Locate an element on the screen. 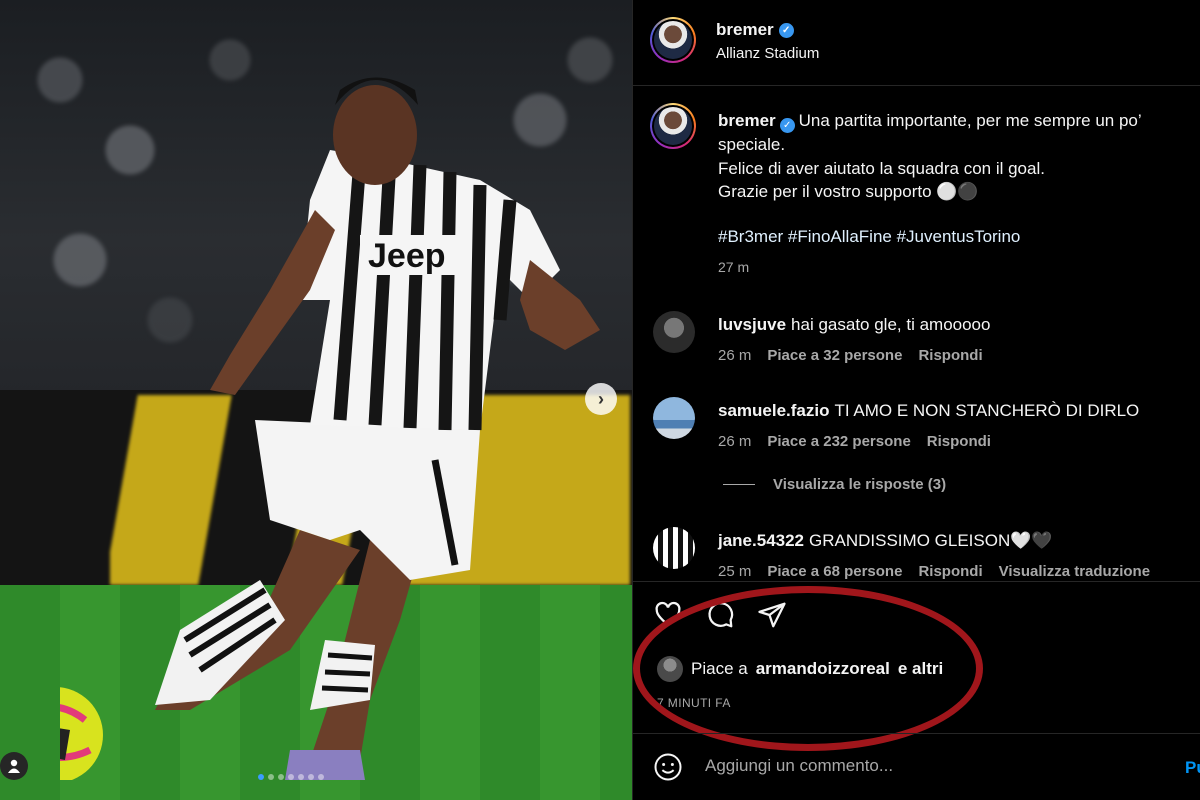  comment-text: hai gasato gle, ti amooooo is located at coordinates (891, 324).